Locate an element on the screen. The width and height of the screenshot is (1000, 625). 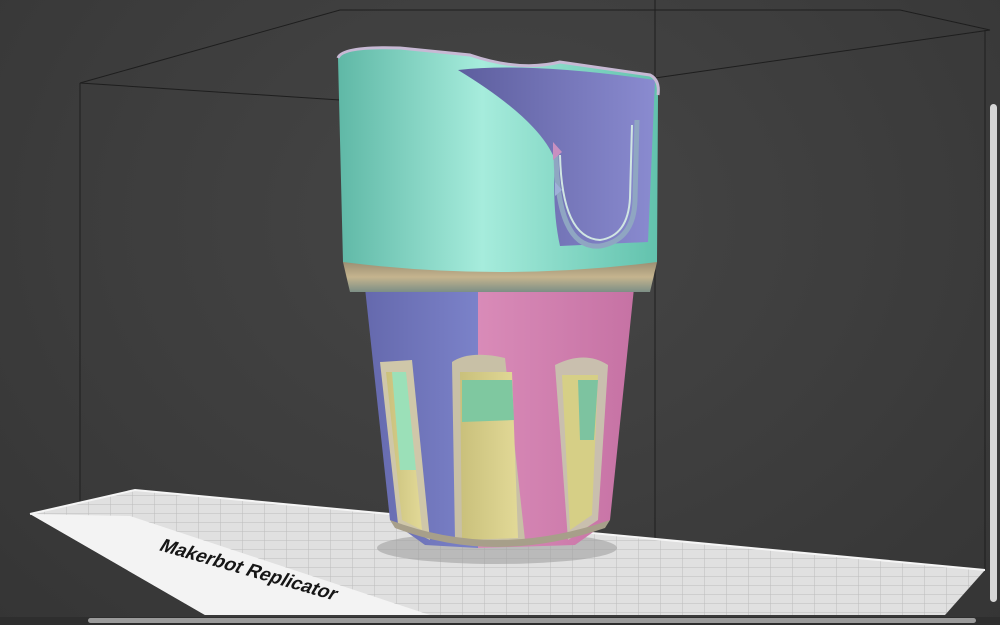
horizontal-scrollbar-thumb is located at coordinates (532, 620).